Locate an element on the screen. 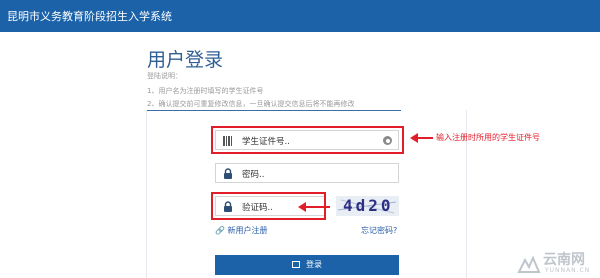 The height and width of the screenshot is (278, 600). watermark-subtext: YUNNAN.CN is located at coordinates (568, 270).